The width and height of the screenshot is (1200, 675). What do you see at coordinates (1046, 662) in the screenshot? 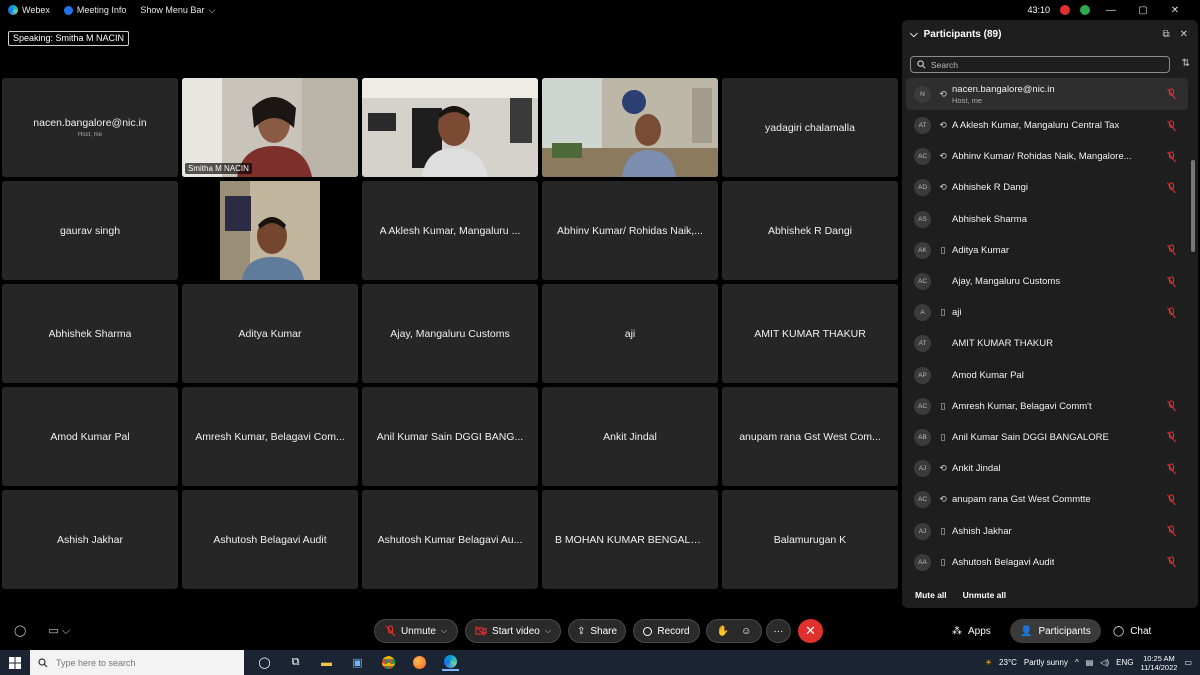
I see `weather-text: Partly sunny` at bounding box center [1046, 662].